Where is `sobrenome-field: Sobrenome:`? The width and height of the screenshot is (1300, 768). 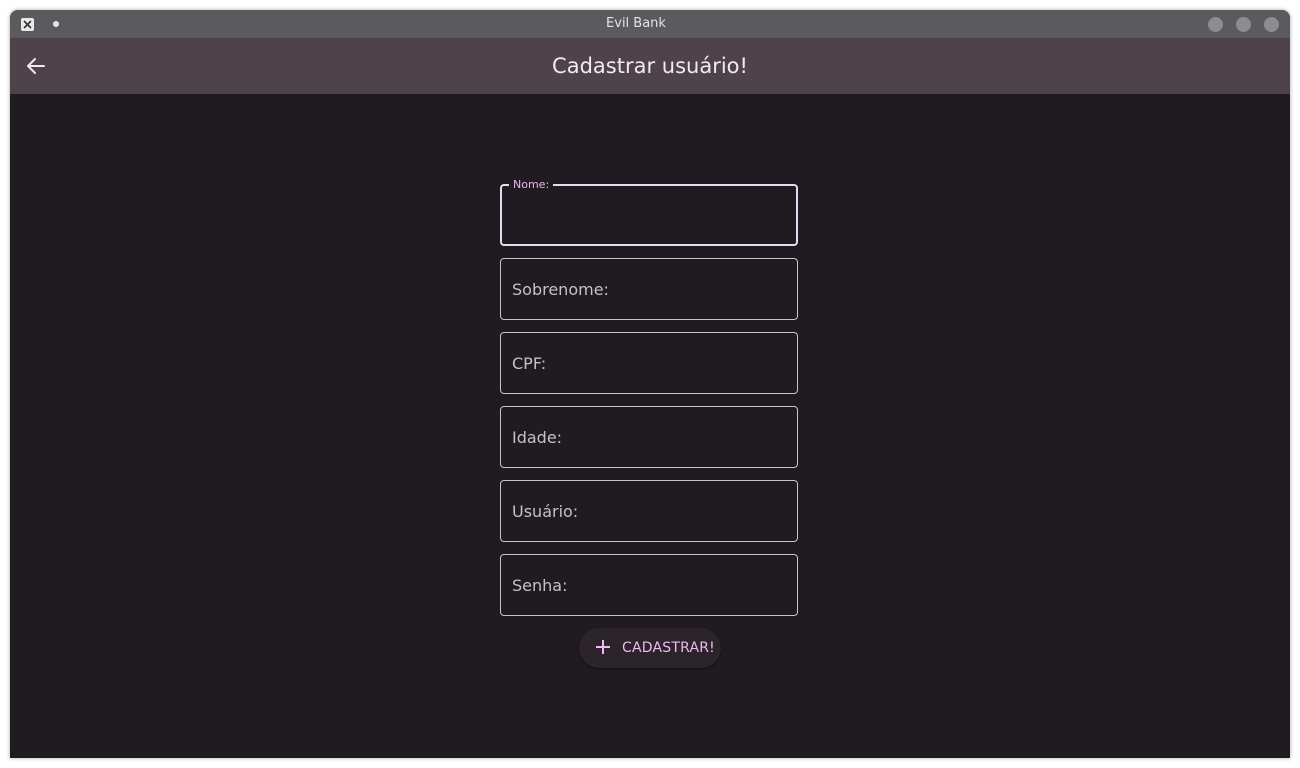
sobrenome-field: Sobrenome: is located at coordinates (649, 289).